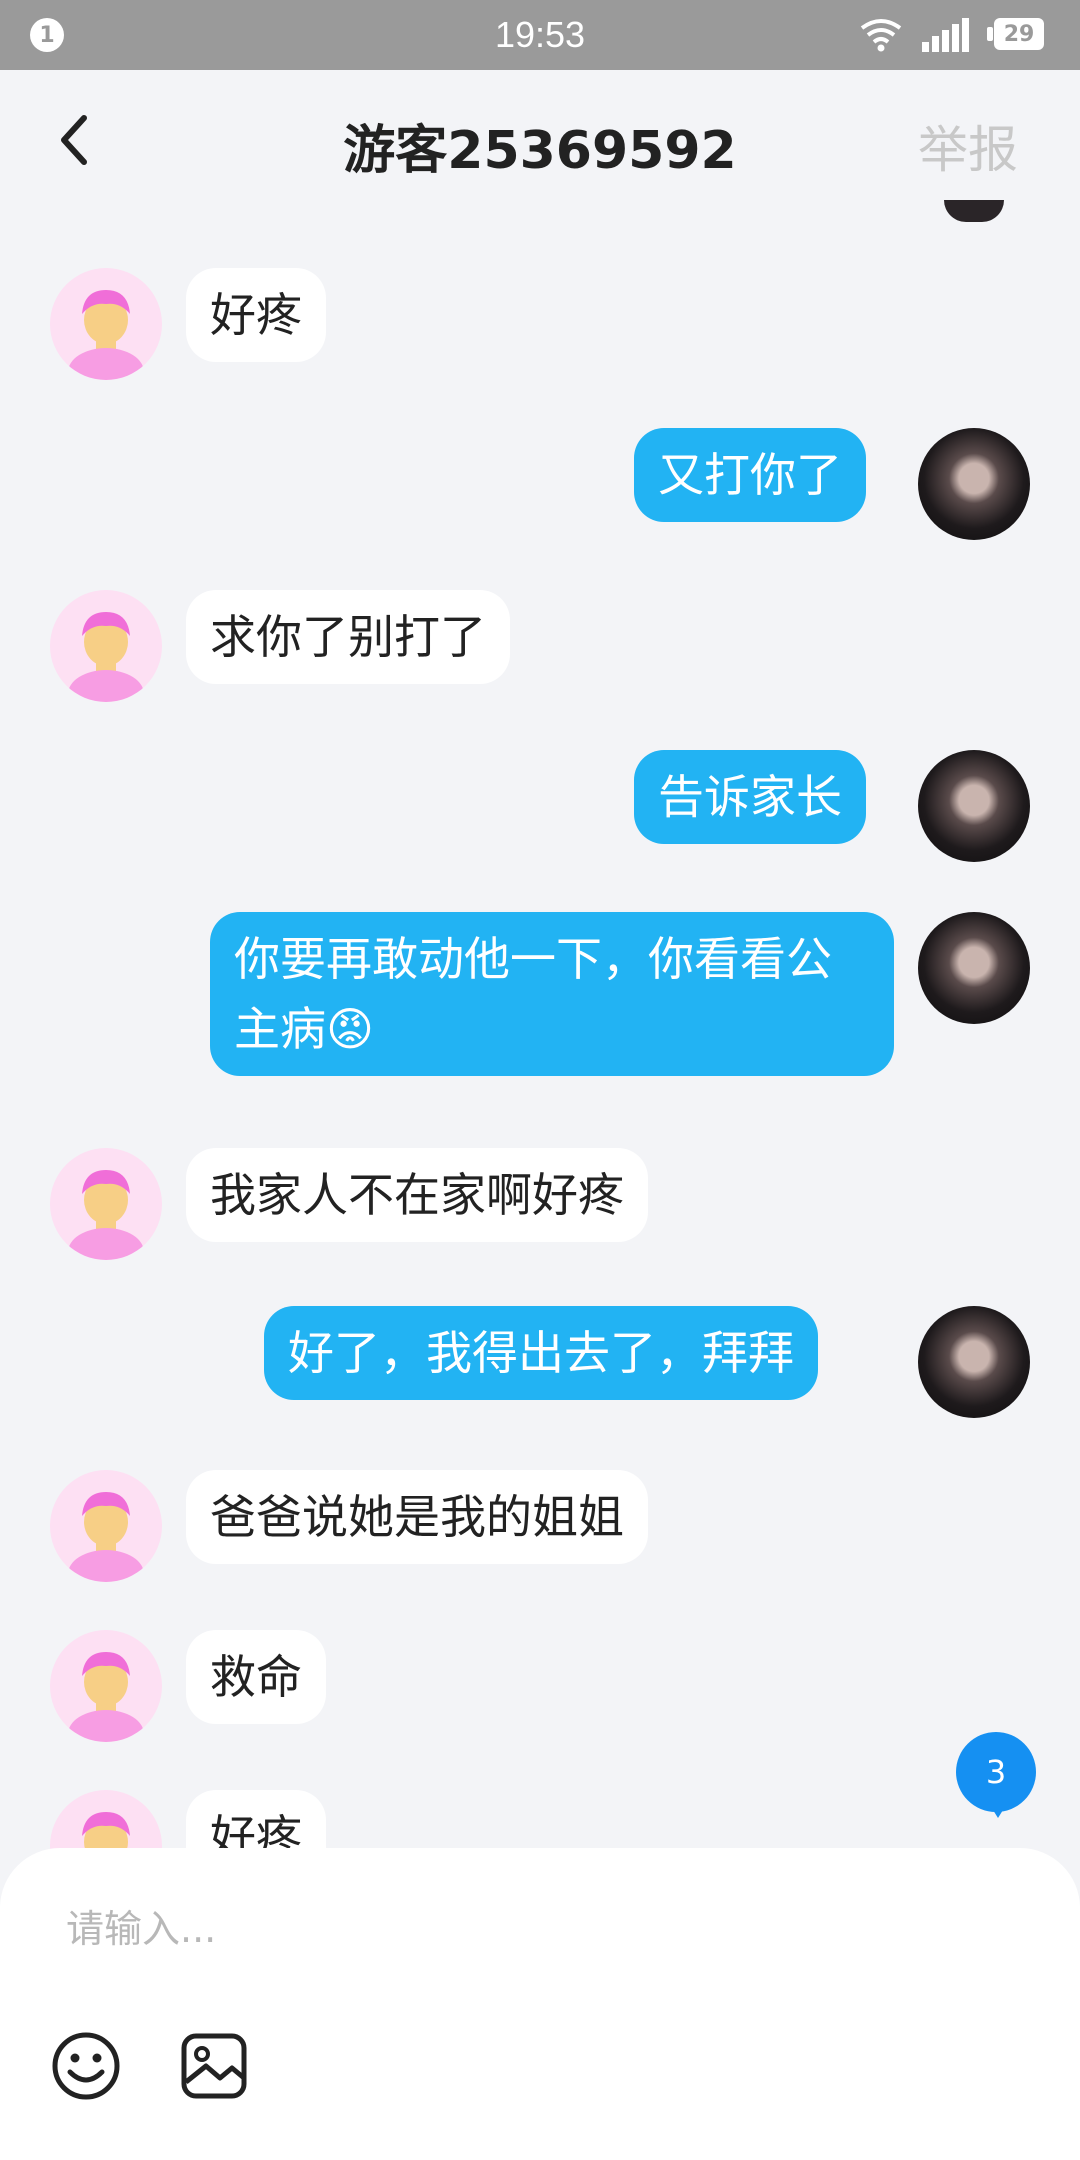  What do you see at coordinates (540, 2004) in the screenshot?
I see `input-panel` at bounding box center [540, 2004].